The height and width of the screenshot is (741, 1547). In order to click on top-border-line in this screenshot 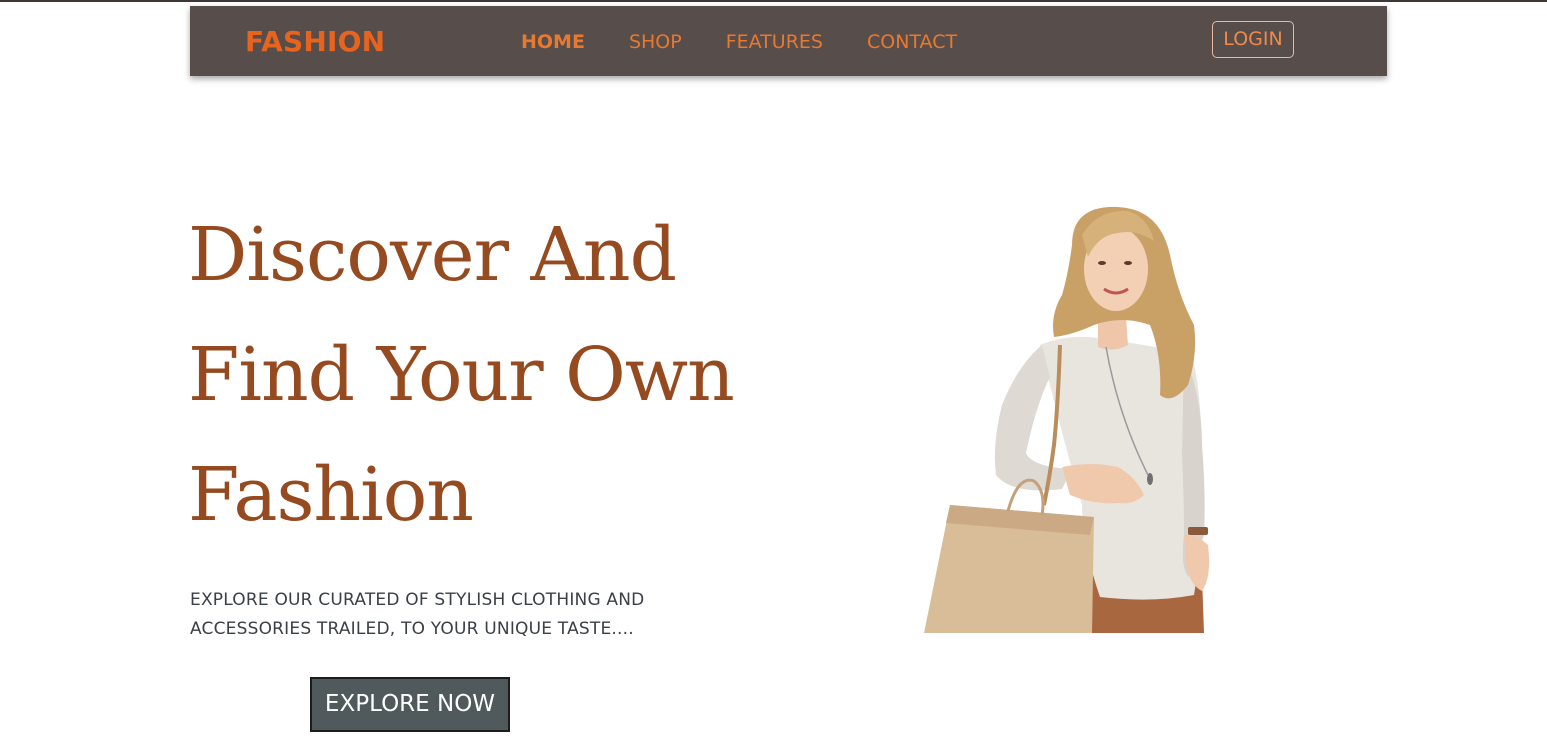, I will do `click(773, 1)`.